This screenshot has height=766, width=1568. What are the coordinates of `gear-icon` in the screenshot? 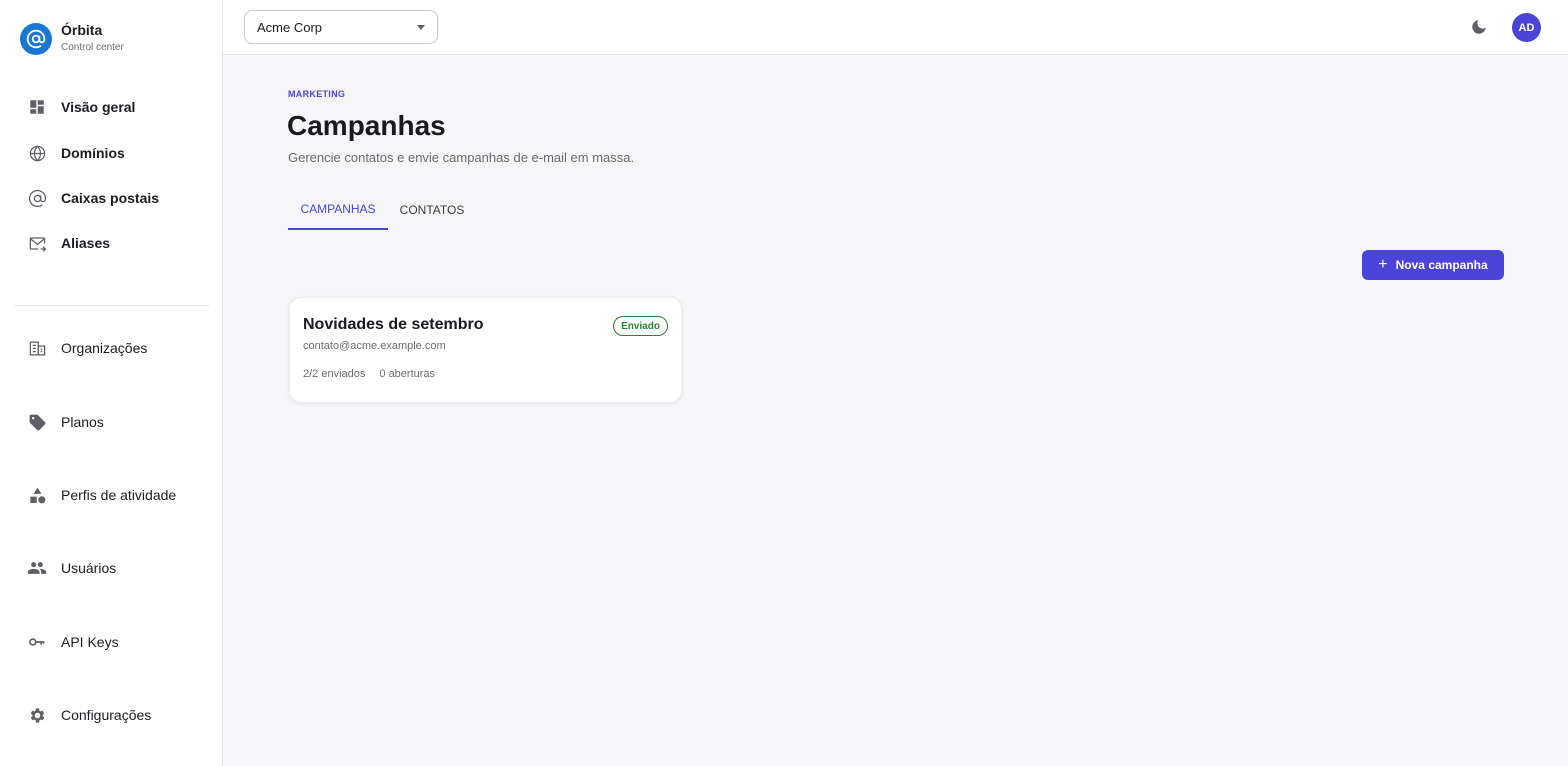 It's located at (37, 715).